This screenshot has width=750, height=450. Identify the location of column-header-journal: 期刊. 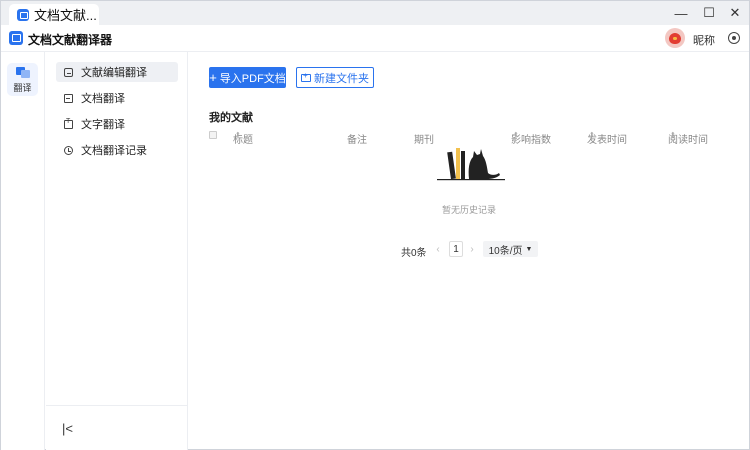
(424, 140).